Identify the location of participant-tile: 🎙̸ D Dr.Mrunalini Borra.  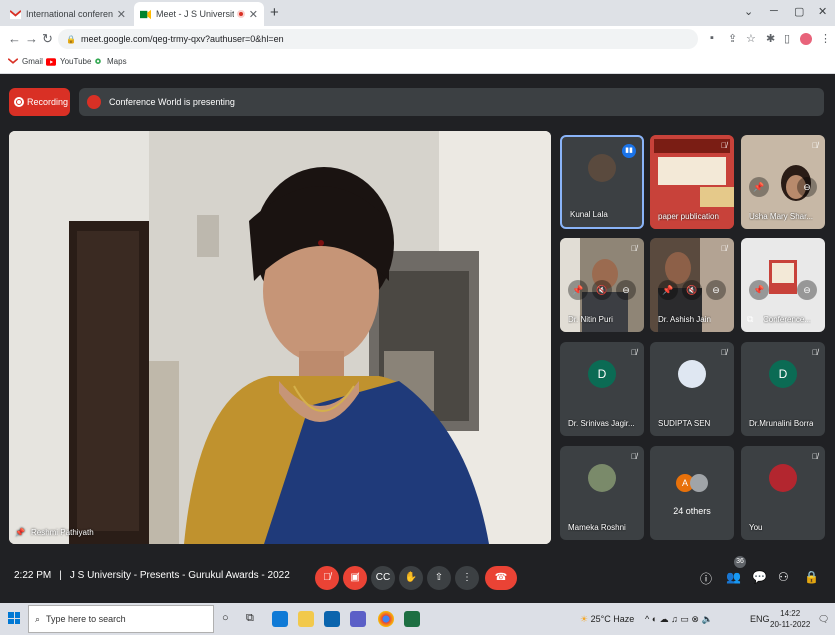
(783, 389).